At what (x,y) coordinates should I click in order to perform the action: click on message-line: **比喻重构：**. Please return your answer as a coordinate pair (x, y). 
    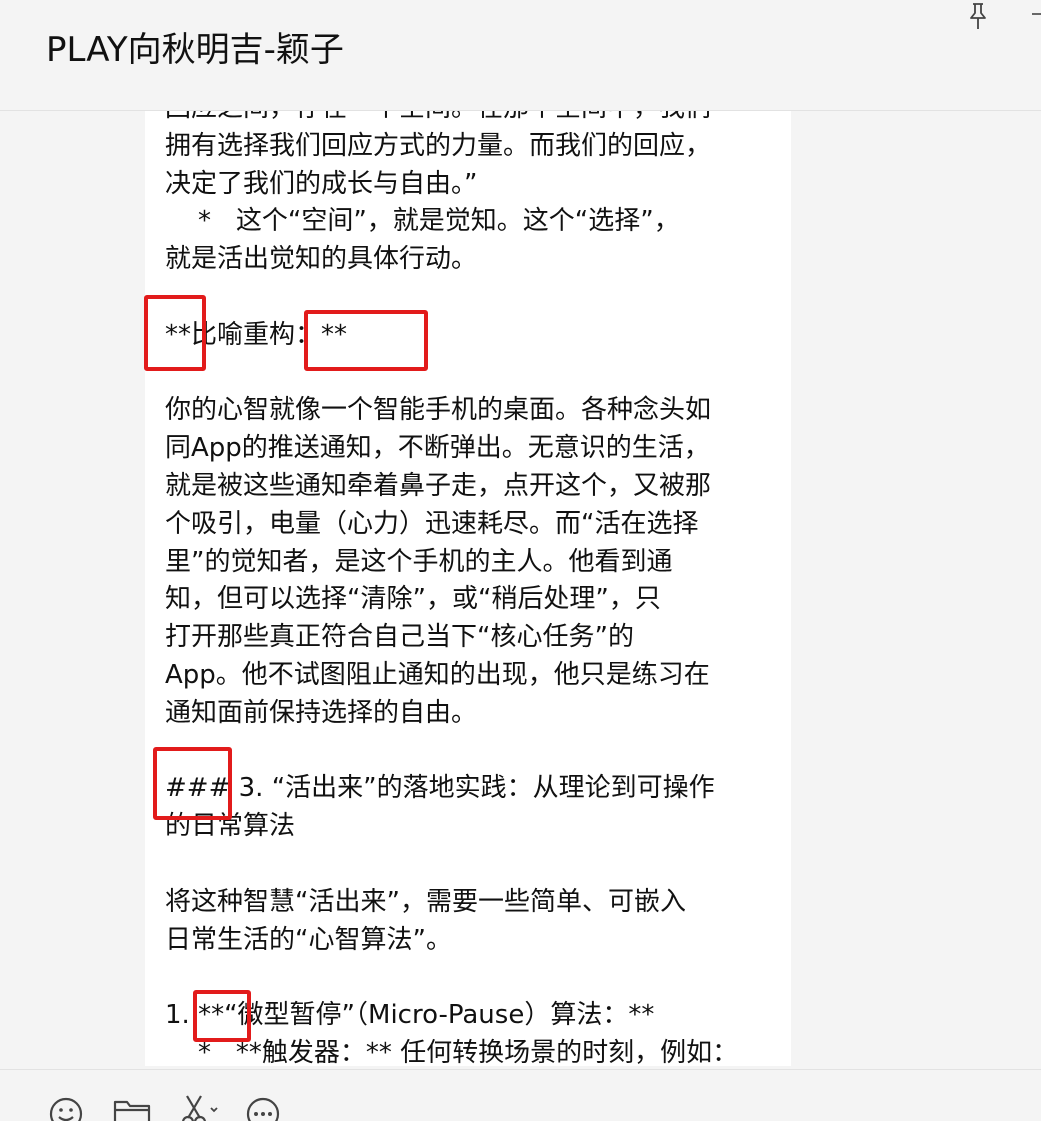
    Looking at the image, I should click on (256, 334).